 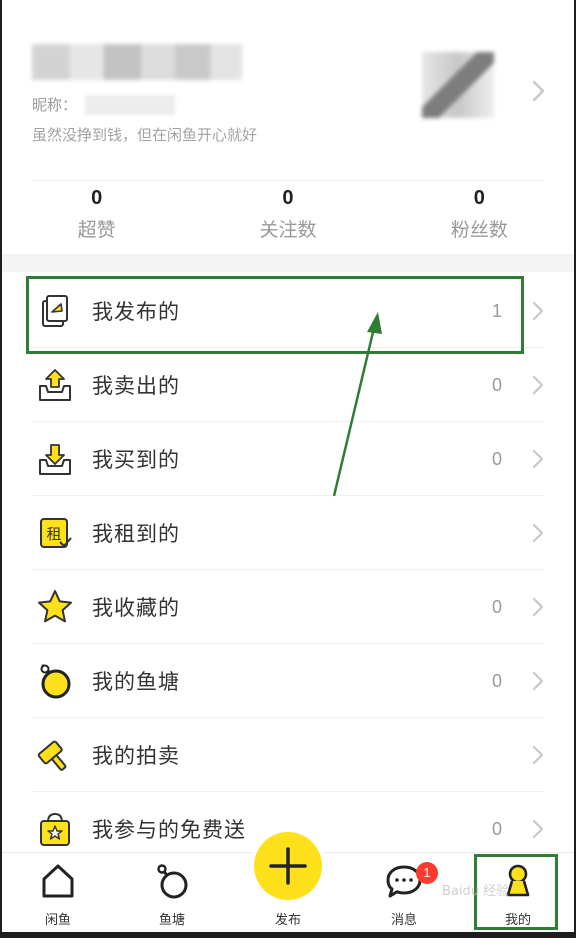 I want to click on box-upload-icon, so click(x=55, y=385).